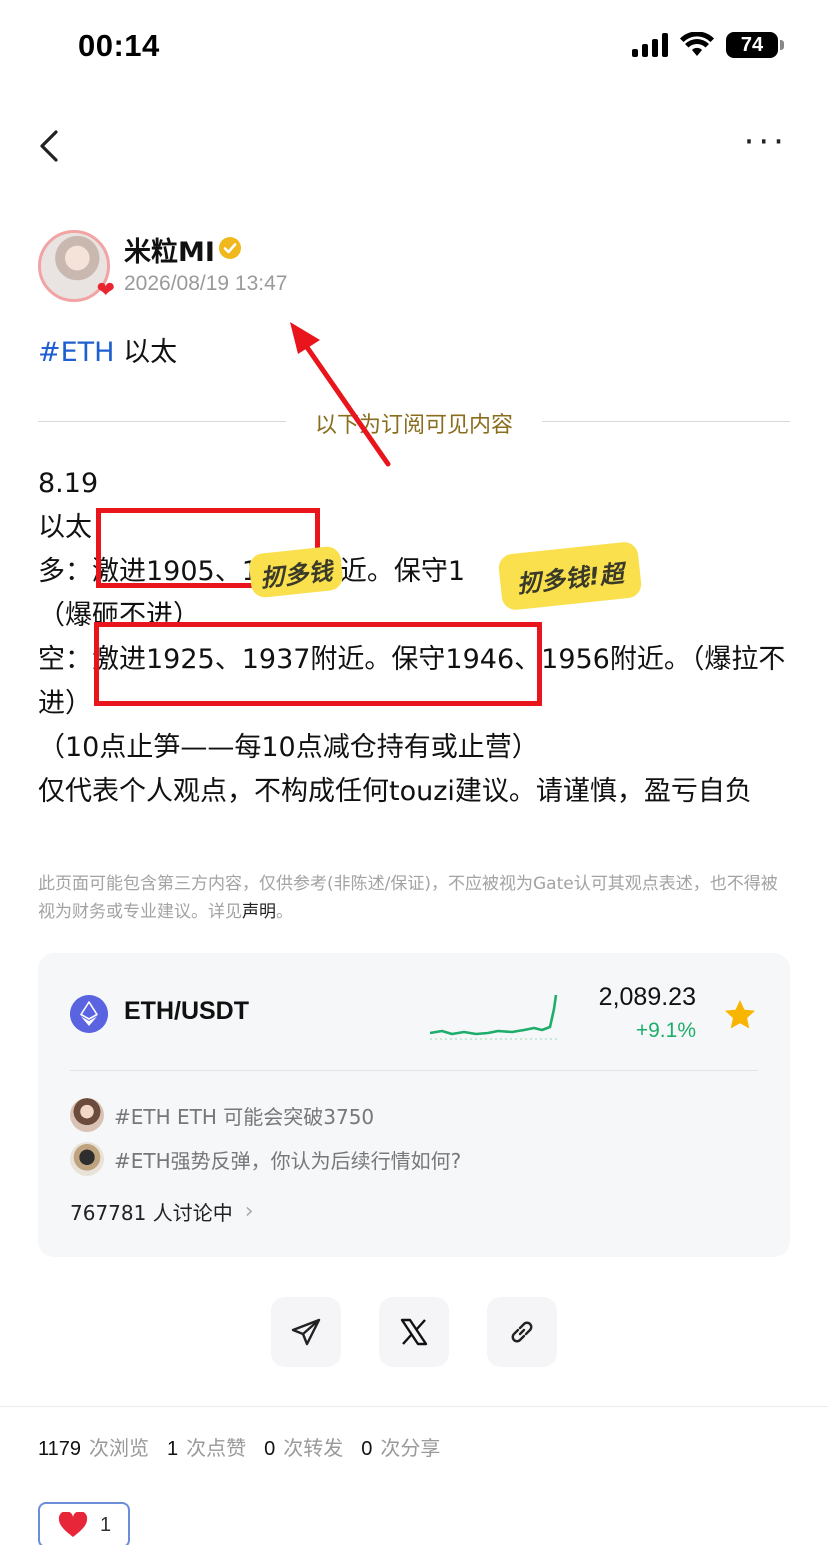 The image size is (828, 1545). Describe the element at coordinates (493, 1017) in the screenshot. I see `price-sparkline` at that location.